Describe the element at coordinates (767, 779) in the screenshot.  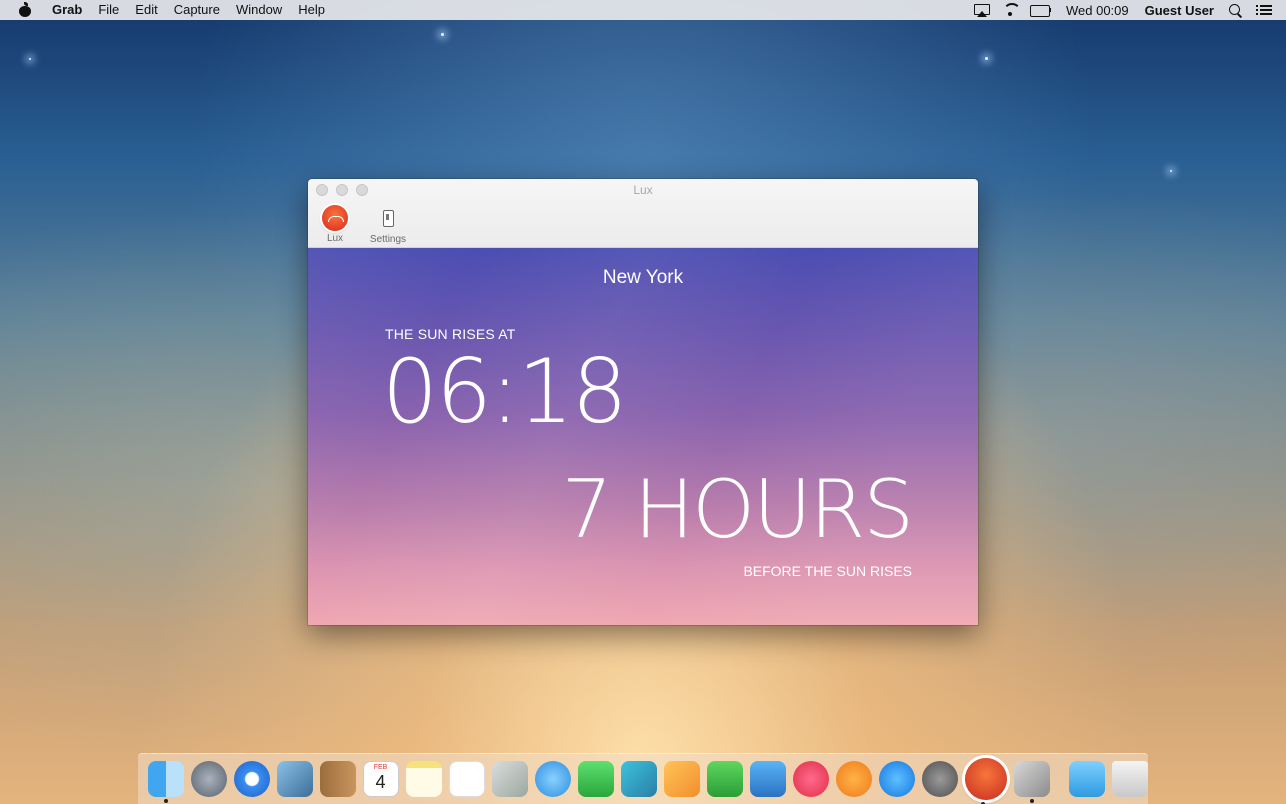
I see `keynote-icon` at that location.